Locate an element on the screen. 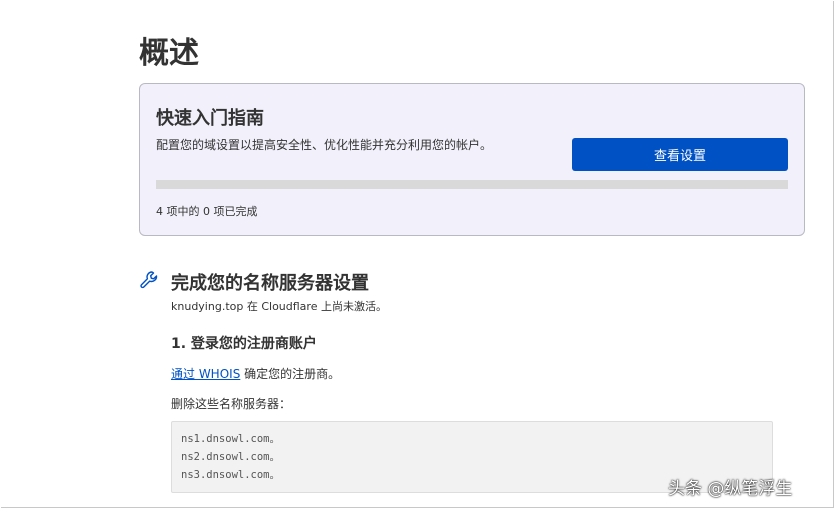 This screenshot has width=836, height=511. card-title: 快速入门指南 is located at coordinates (210, 118).